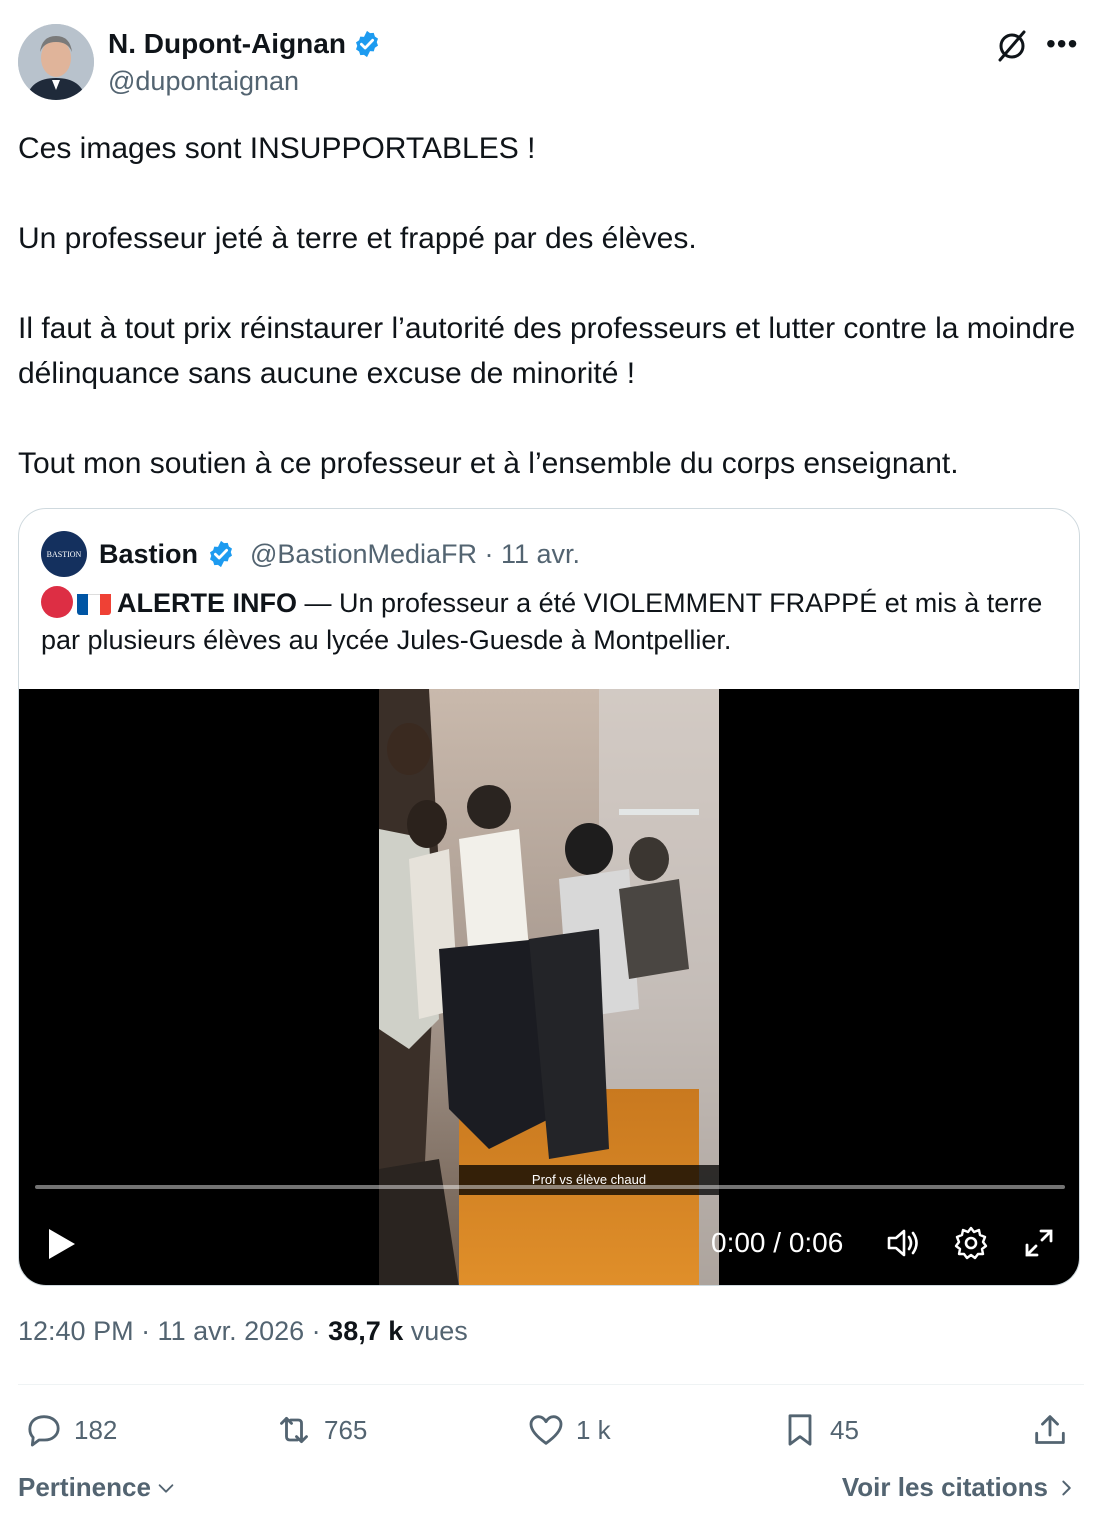  What do you see at coordinates (550, 1187) in the screenshot?
I see `video-progress-bar` at bounding box center [550, 1187].